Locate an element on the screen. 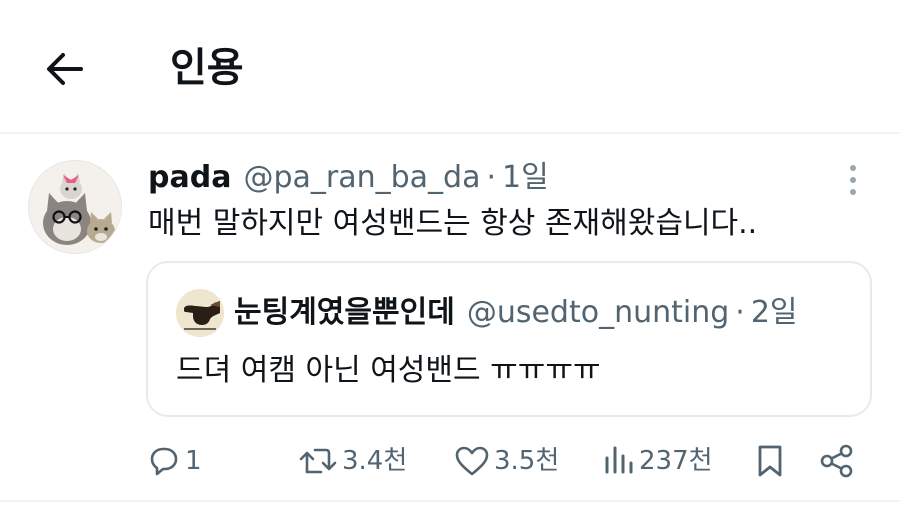 Image resolution: width=900 pixels, height=513 pixels. tweet-timestamp: 1일 is located at coordinates (525, 178).